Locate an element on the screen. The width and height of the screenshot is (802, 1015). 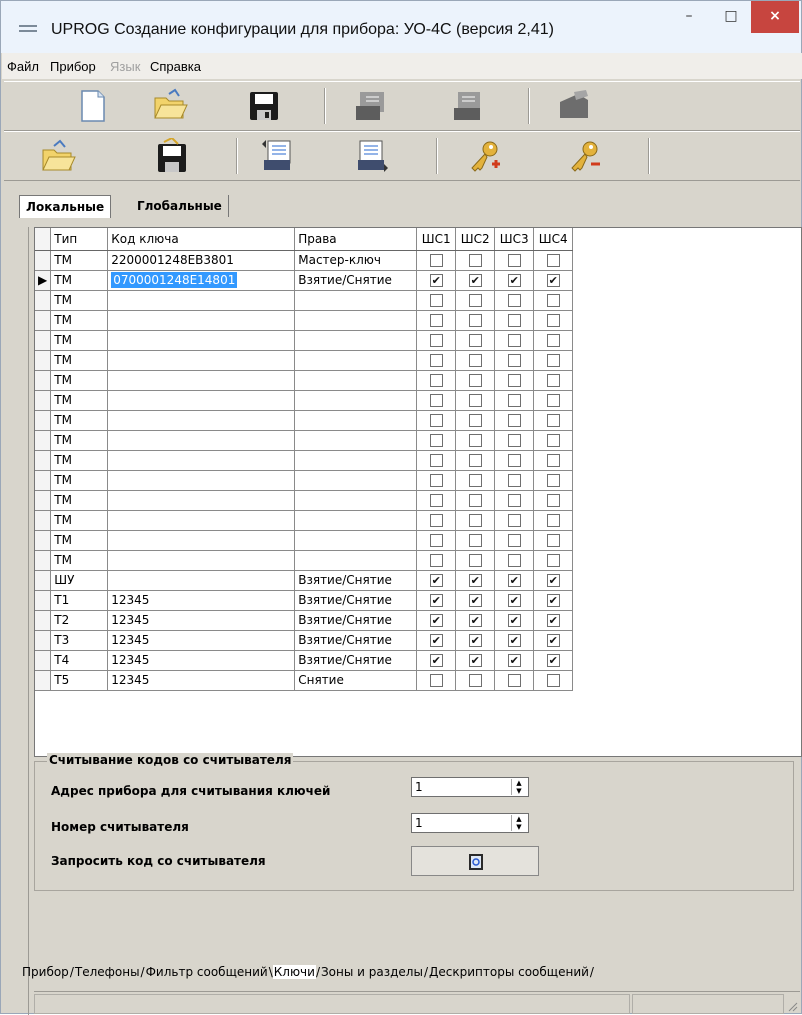
col-header-rights: Права is located at coordinates (356, 239).